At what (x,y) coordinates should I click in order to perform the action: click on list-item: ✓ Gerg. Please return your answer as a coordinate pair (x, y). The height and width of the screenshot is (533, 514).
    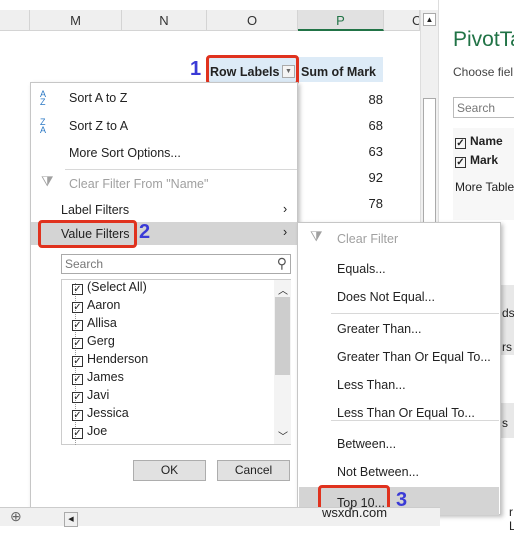
    Looking at the image, I should click on (93, 341).